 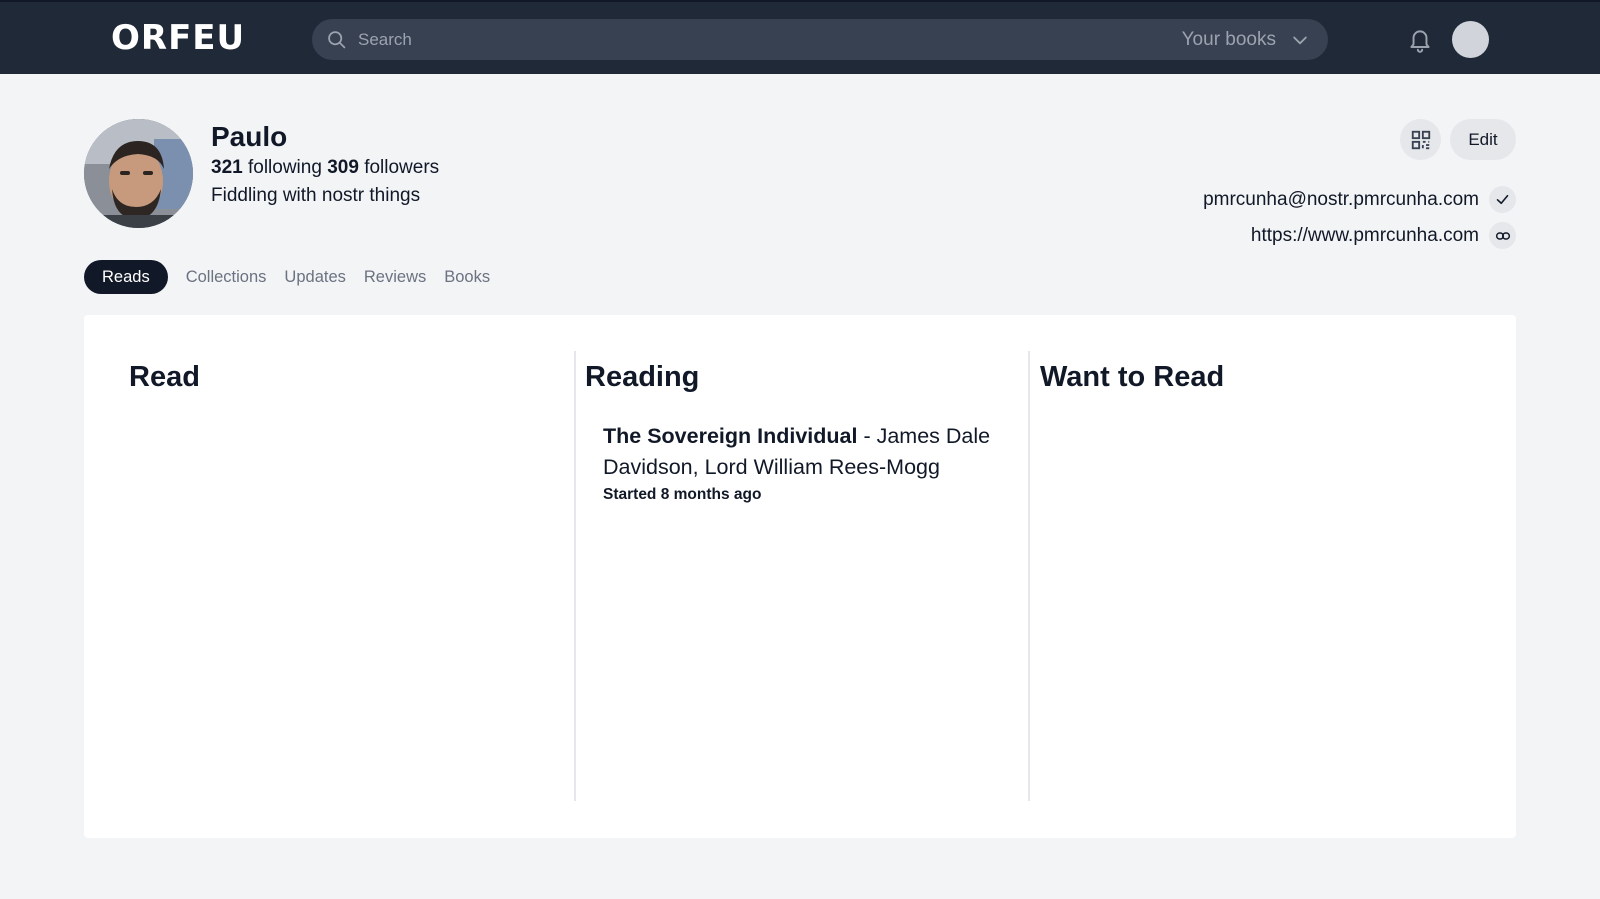 What do you see at coordinates (467, 277) in the screenshot?
I see `tab-books: Books` at bounding box center [467, 277].